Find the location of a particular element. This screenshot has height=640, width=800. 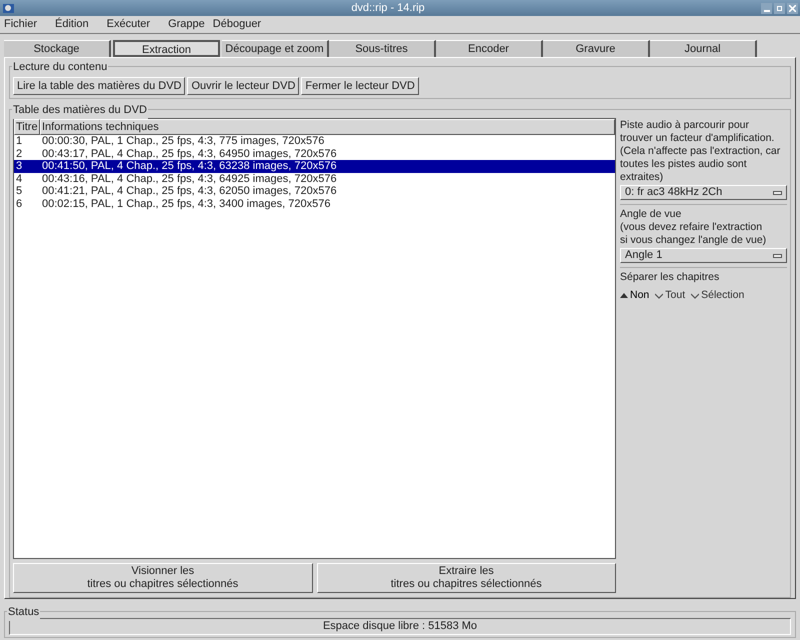

table-cell-text: 5 is located at coordinates (19, 191).